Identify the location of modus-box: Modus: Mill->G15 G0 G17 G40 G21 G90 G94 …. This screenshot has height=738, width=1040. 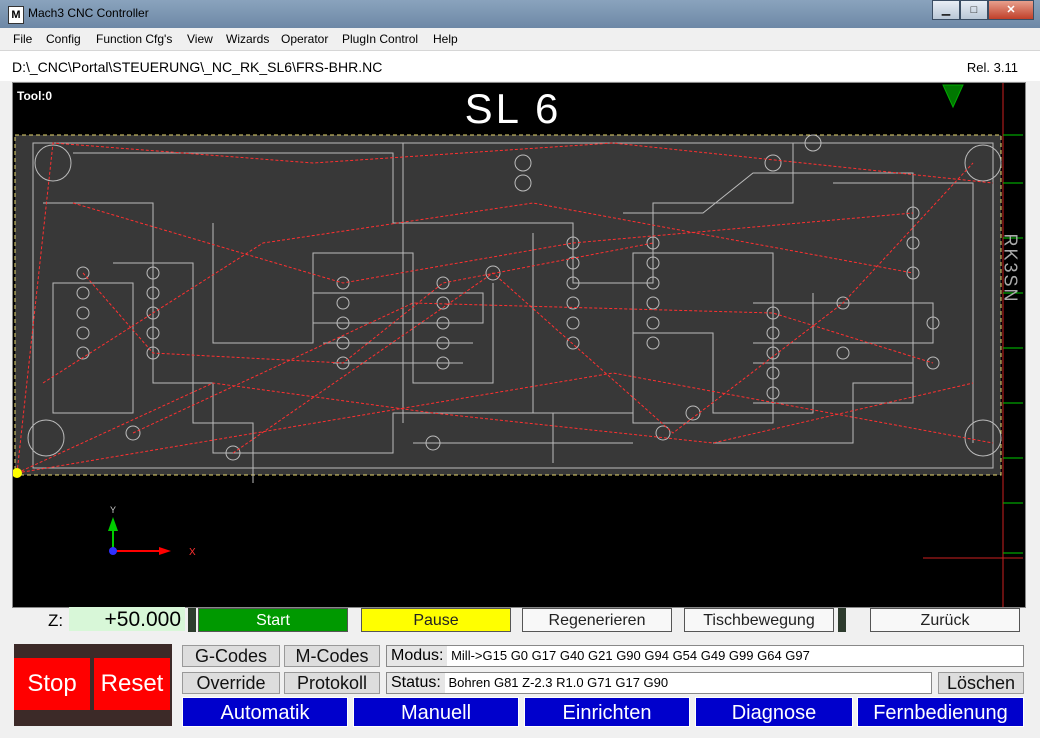
(705, 656).